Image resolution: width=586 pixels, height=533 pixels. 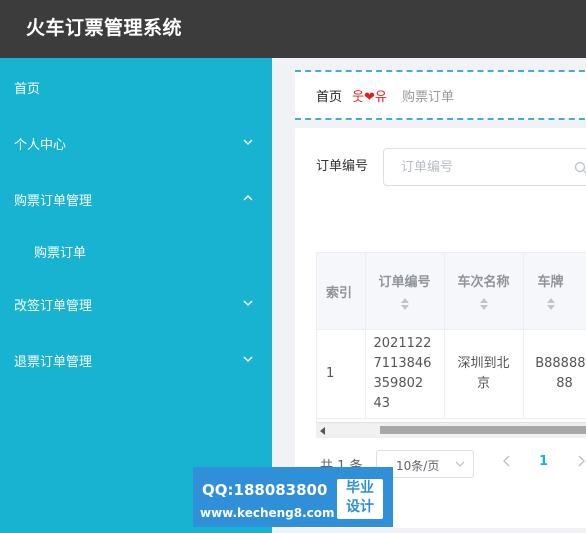 I want to click on cell-order-no: 20211227113846359802 43, so click(x=405, y=374).